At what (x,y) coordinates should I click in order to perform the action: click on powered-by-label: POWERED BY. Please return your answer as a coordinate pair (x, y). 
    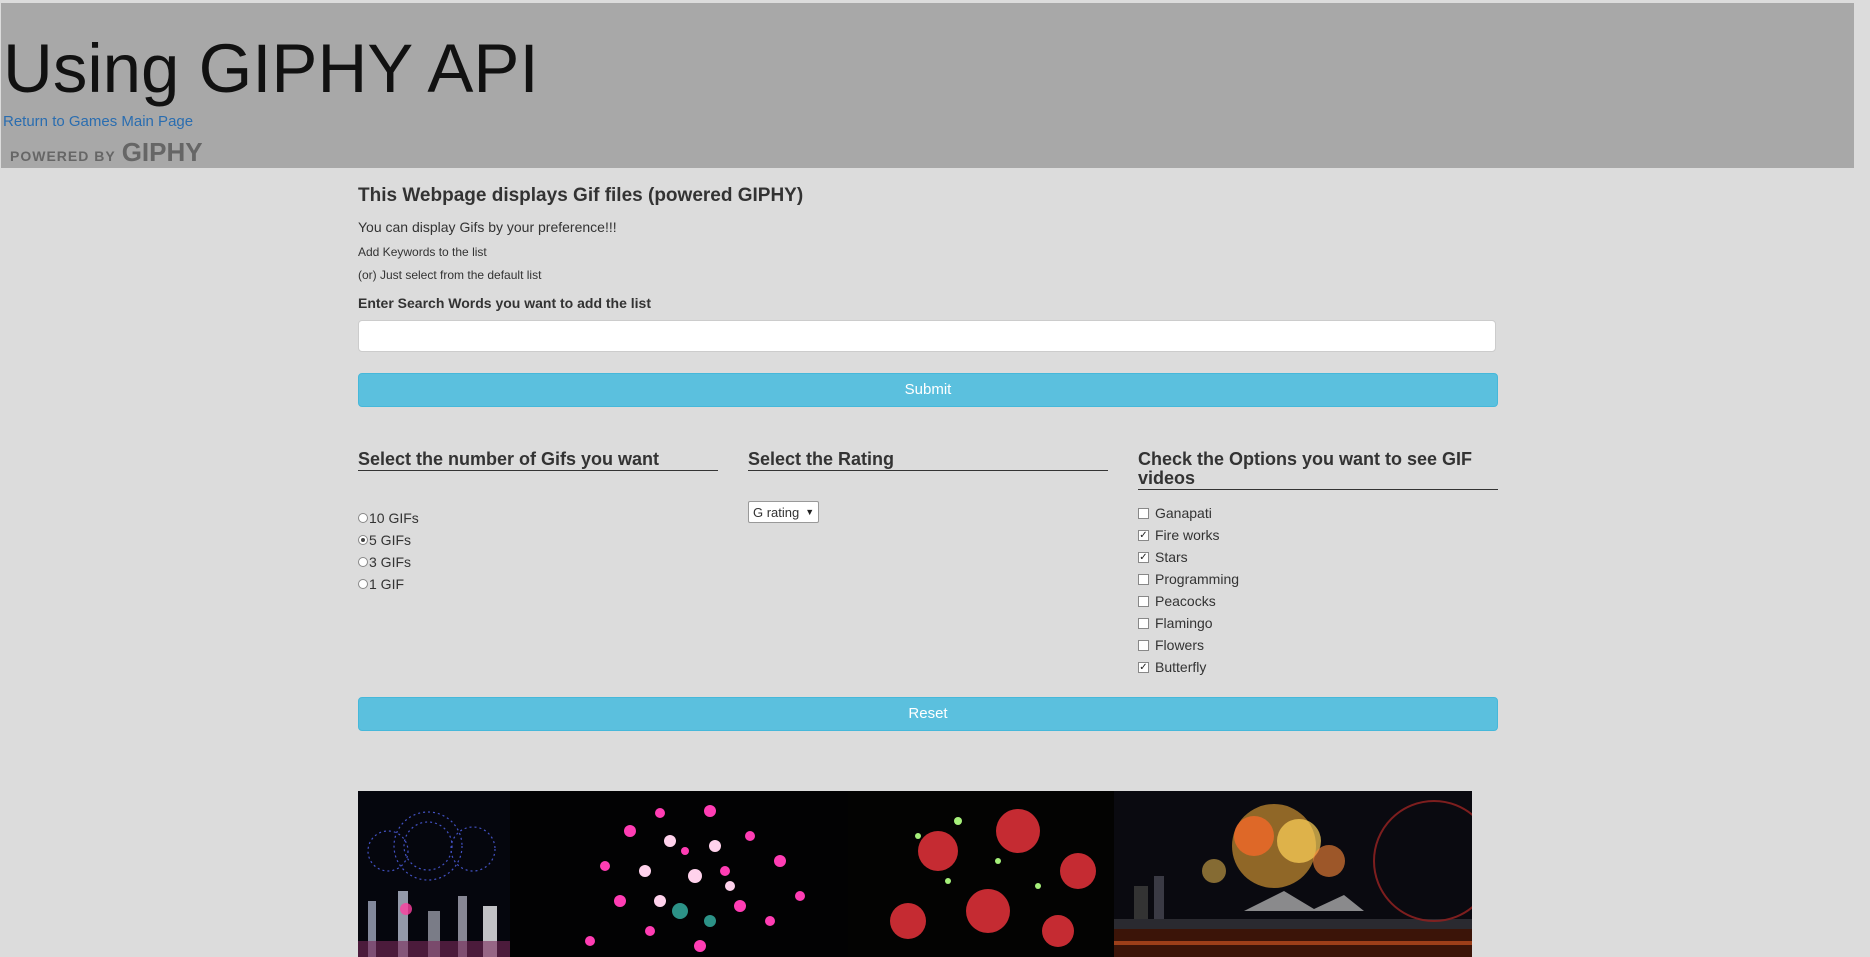
    Looking at the image, I should click on (63, 156).